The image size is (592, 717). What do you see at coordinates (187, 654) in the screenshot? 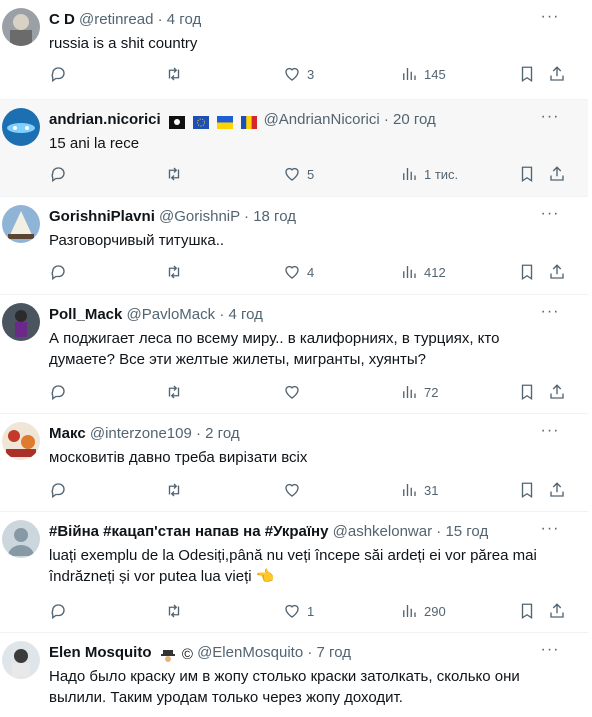
I see `copyright-symbol: ©` at bounding box center [187, 654].